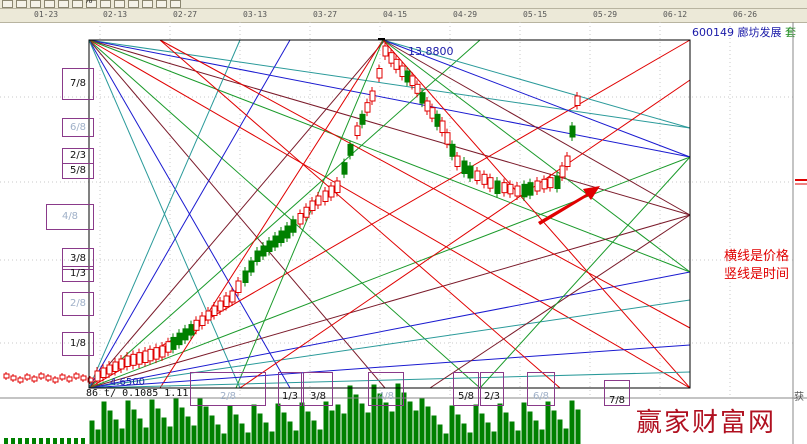 This screenshot has height=444, width=807. Describe the element at coordinates (137, 393) in the screenshot. I see `volume-readout: 86 t/ 0.1085 1.11` at that location.